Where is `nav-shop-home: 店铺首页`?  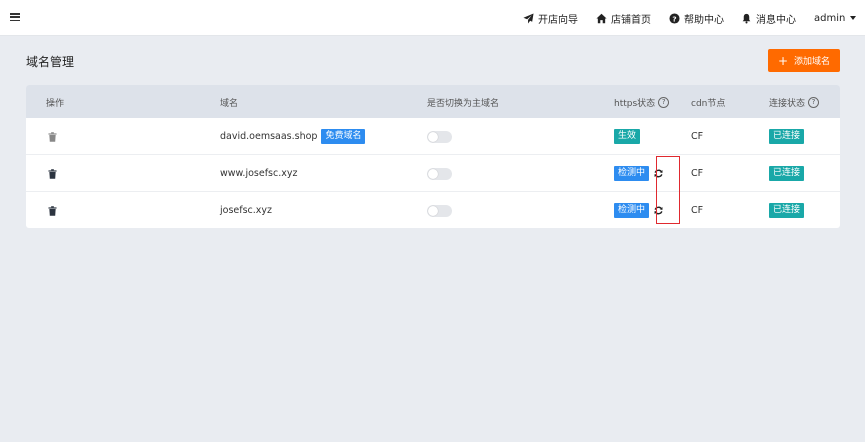
nav-shop-home: 店铺首页 is located at coordinates (623, 18).